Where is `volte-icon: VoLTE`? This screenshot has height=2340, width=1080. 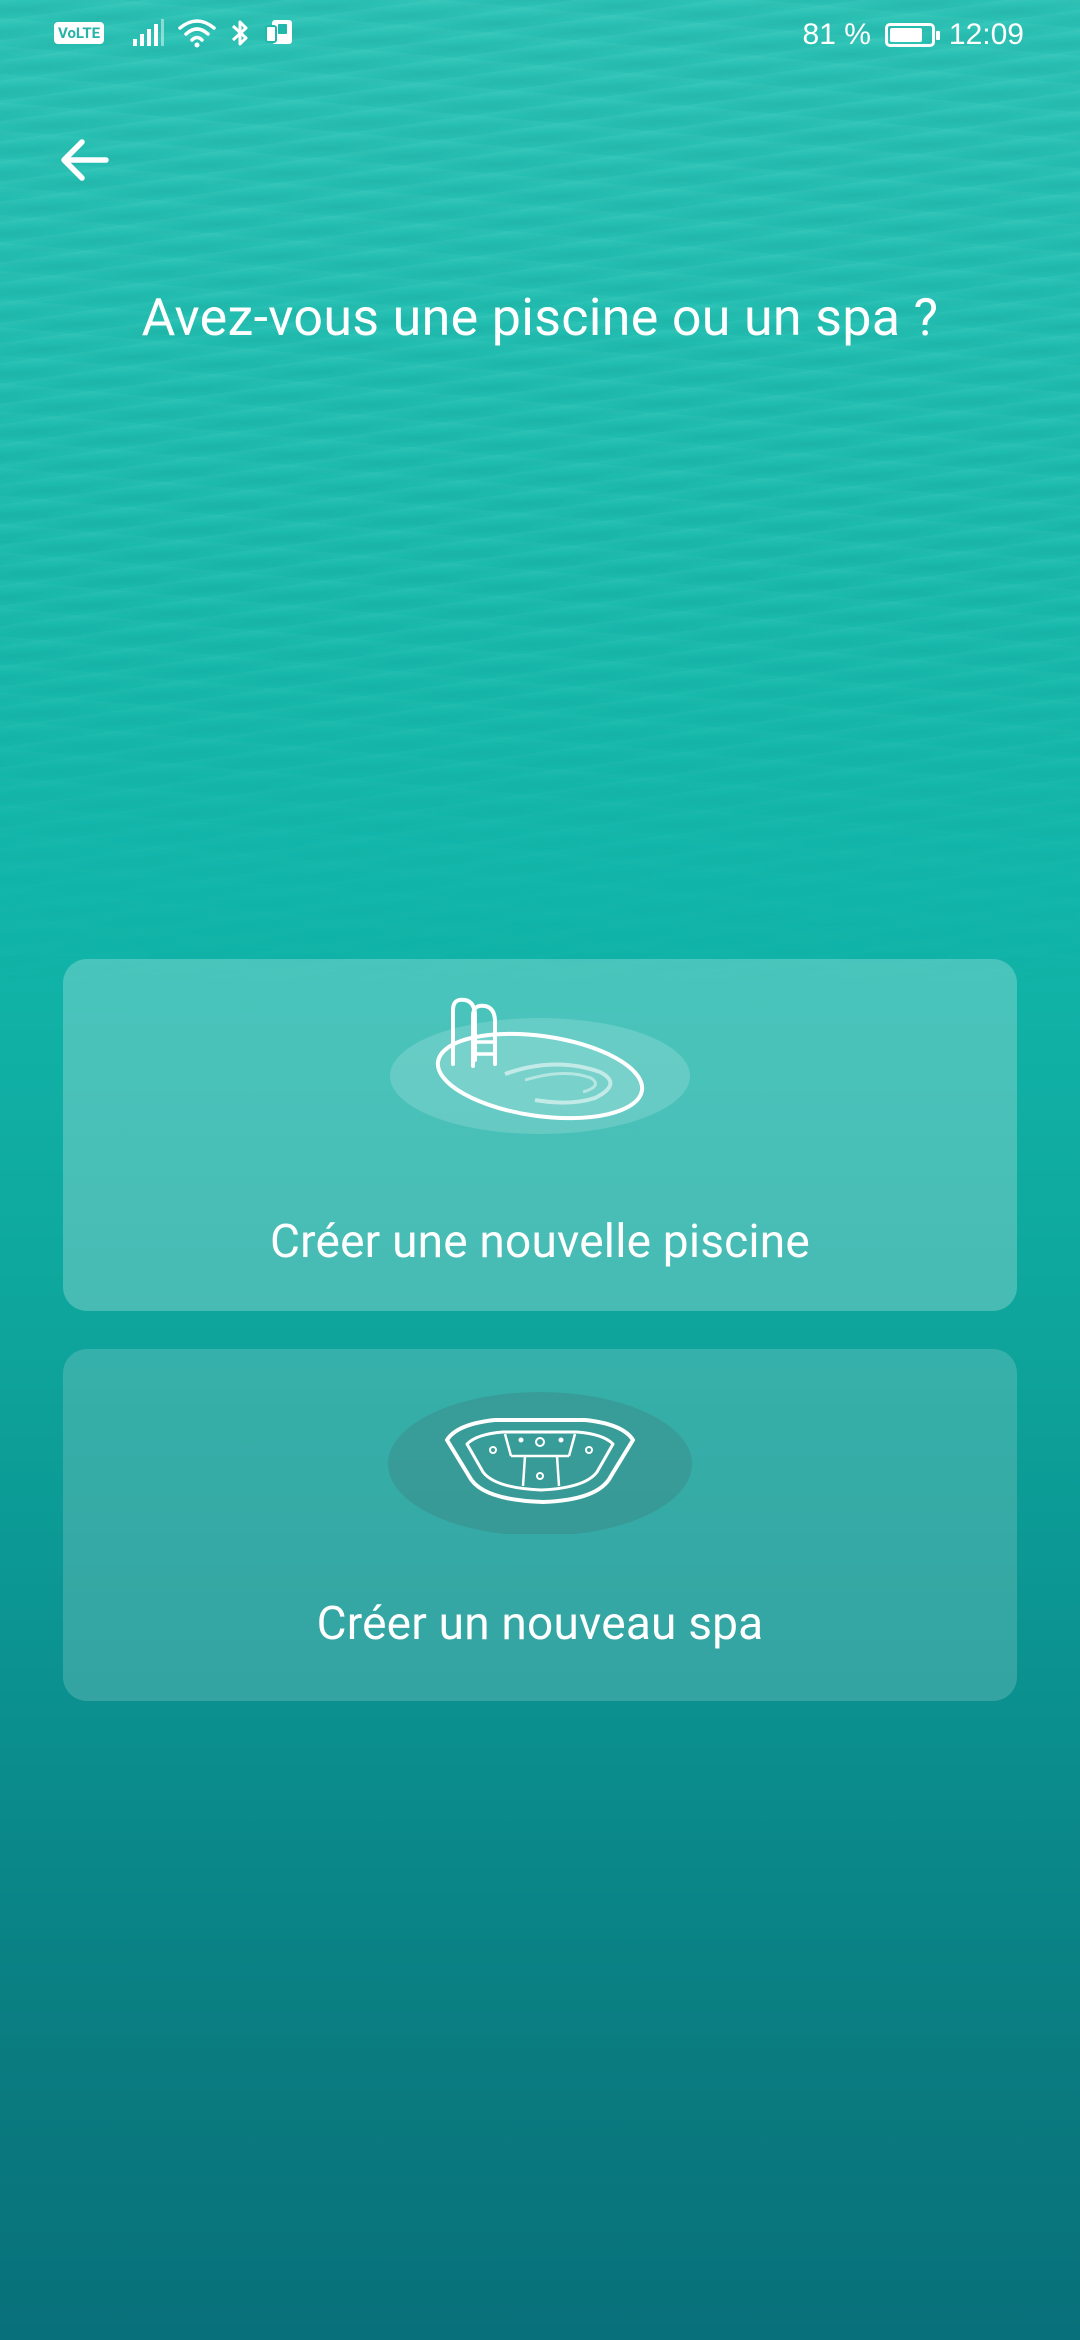
volte-icon: VoLTE is located at coordinates (79, 33).